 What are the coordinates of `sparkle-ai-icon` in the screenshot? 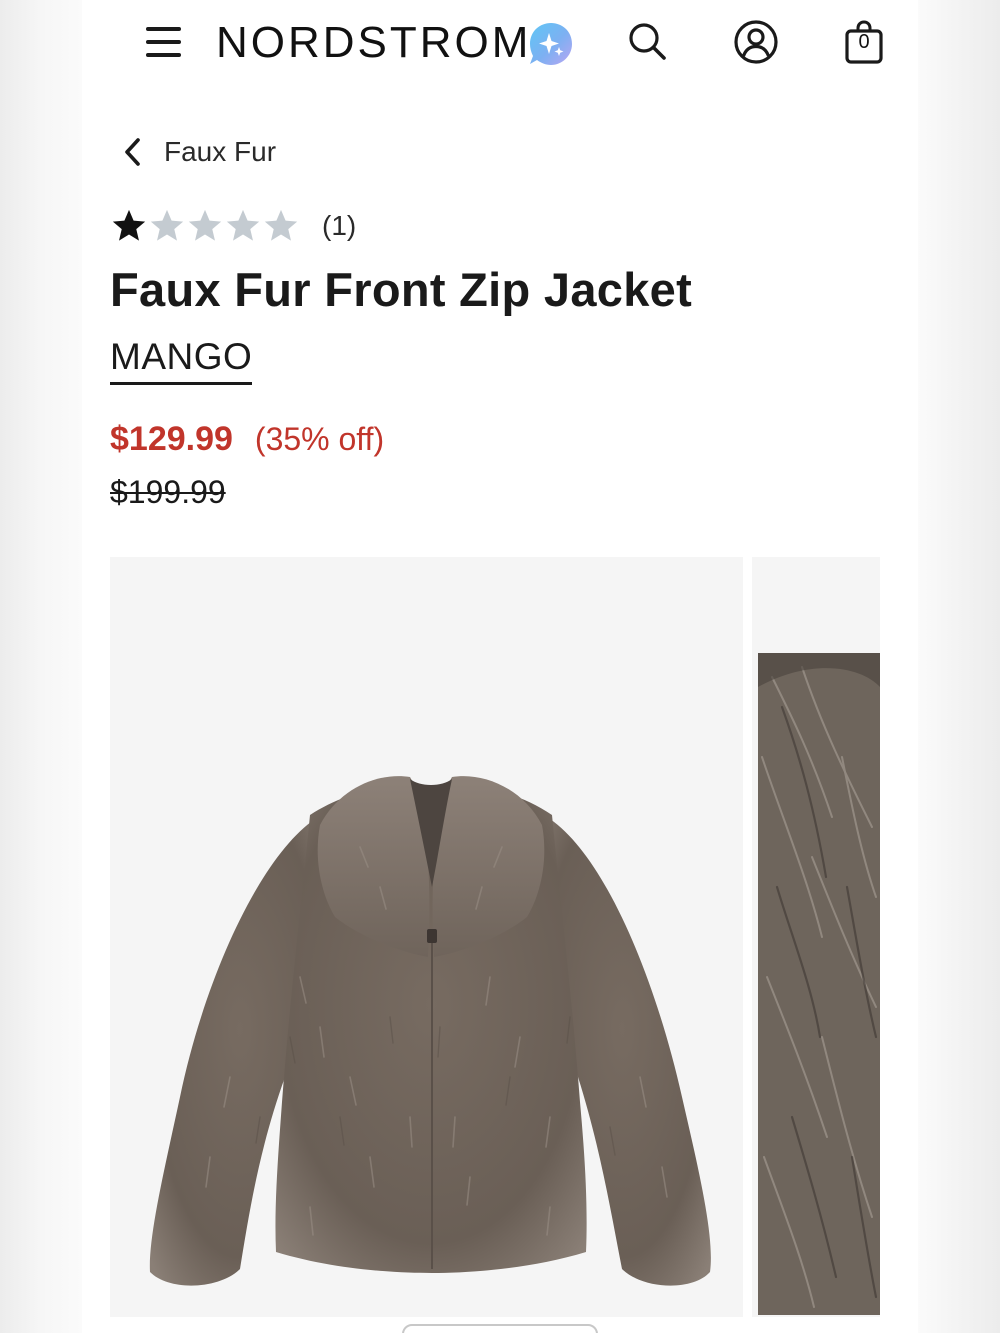 It's located at (551, 44).